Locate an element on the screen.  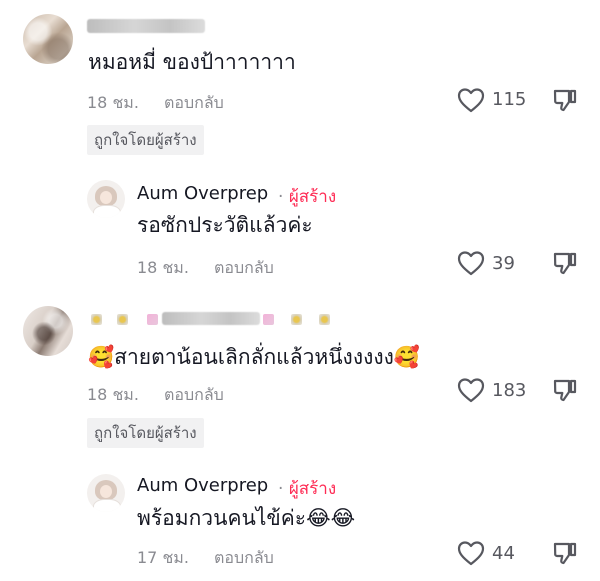
like-count: 44 is located at coordinates (503, 553).